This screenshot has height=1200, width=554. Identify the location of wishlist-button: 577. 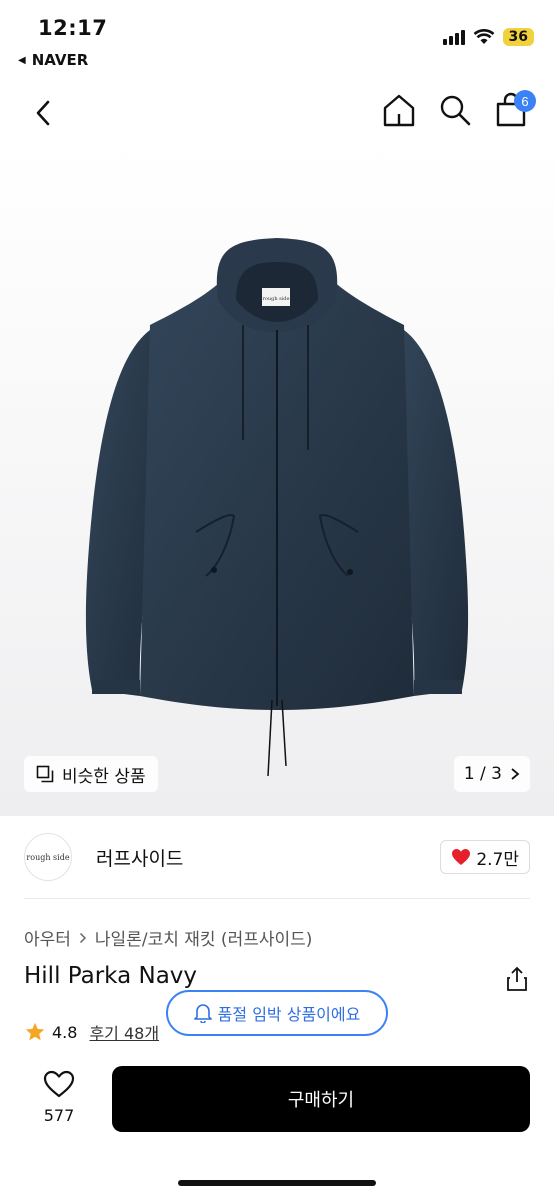
(59, 1097).